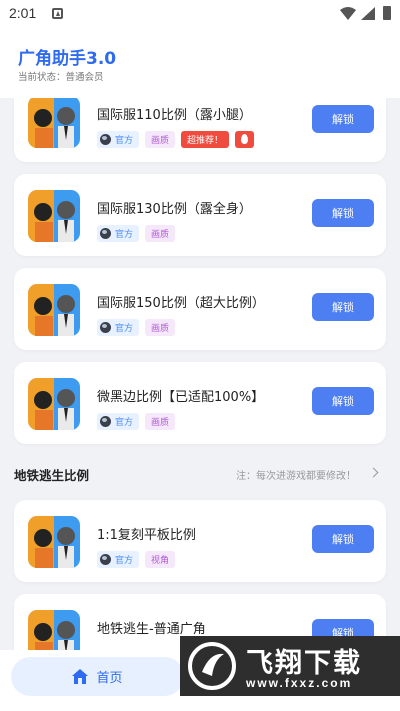  I want to click on ratio-title: 国际服130比例（露全身）, so click(174, 209).